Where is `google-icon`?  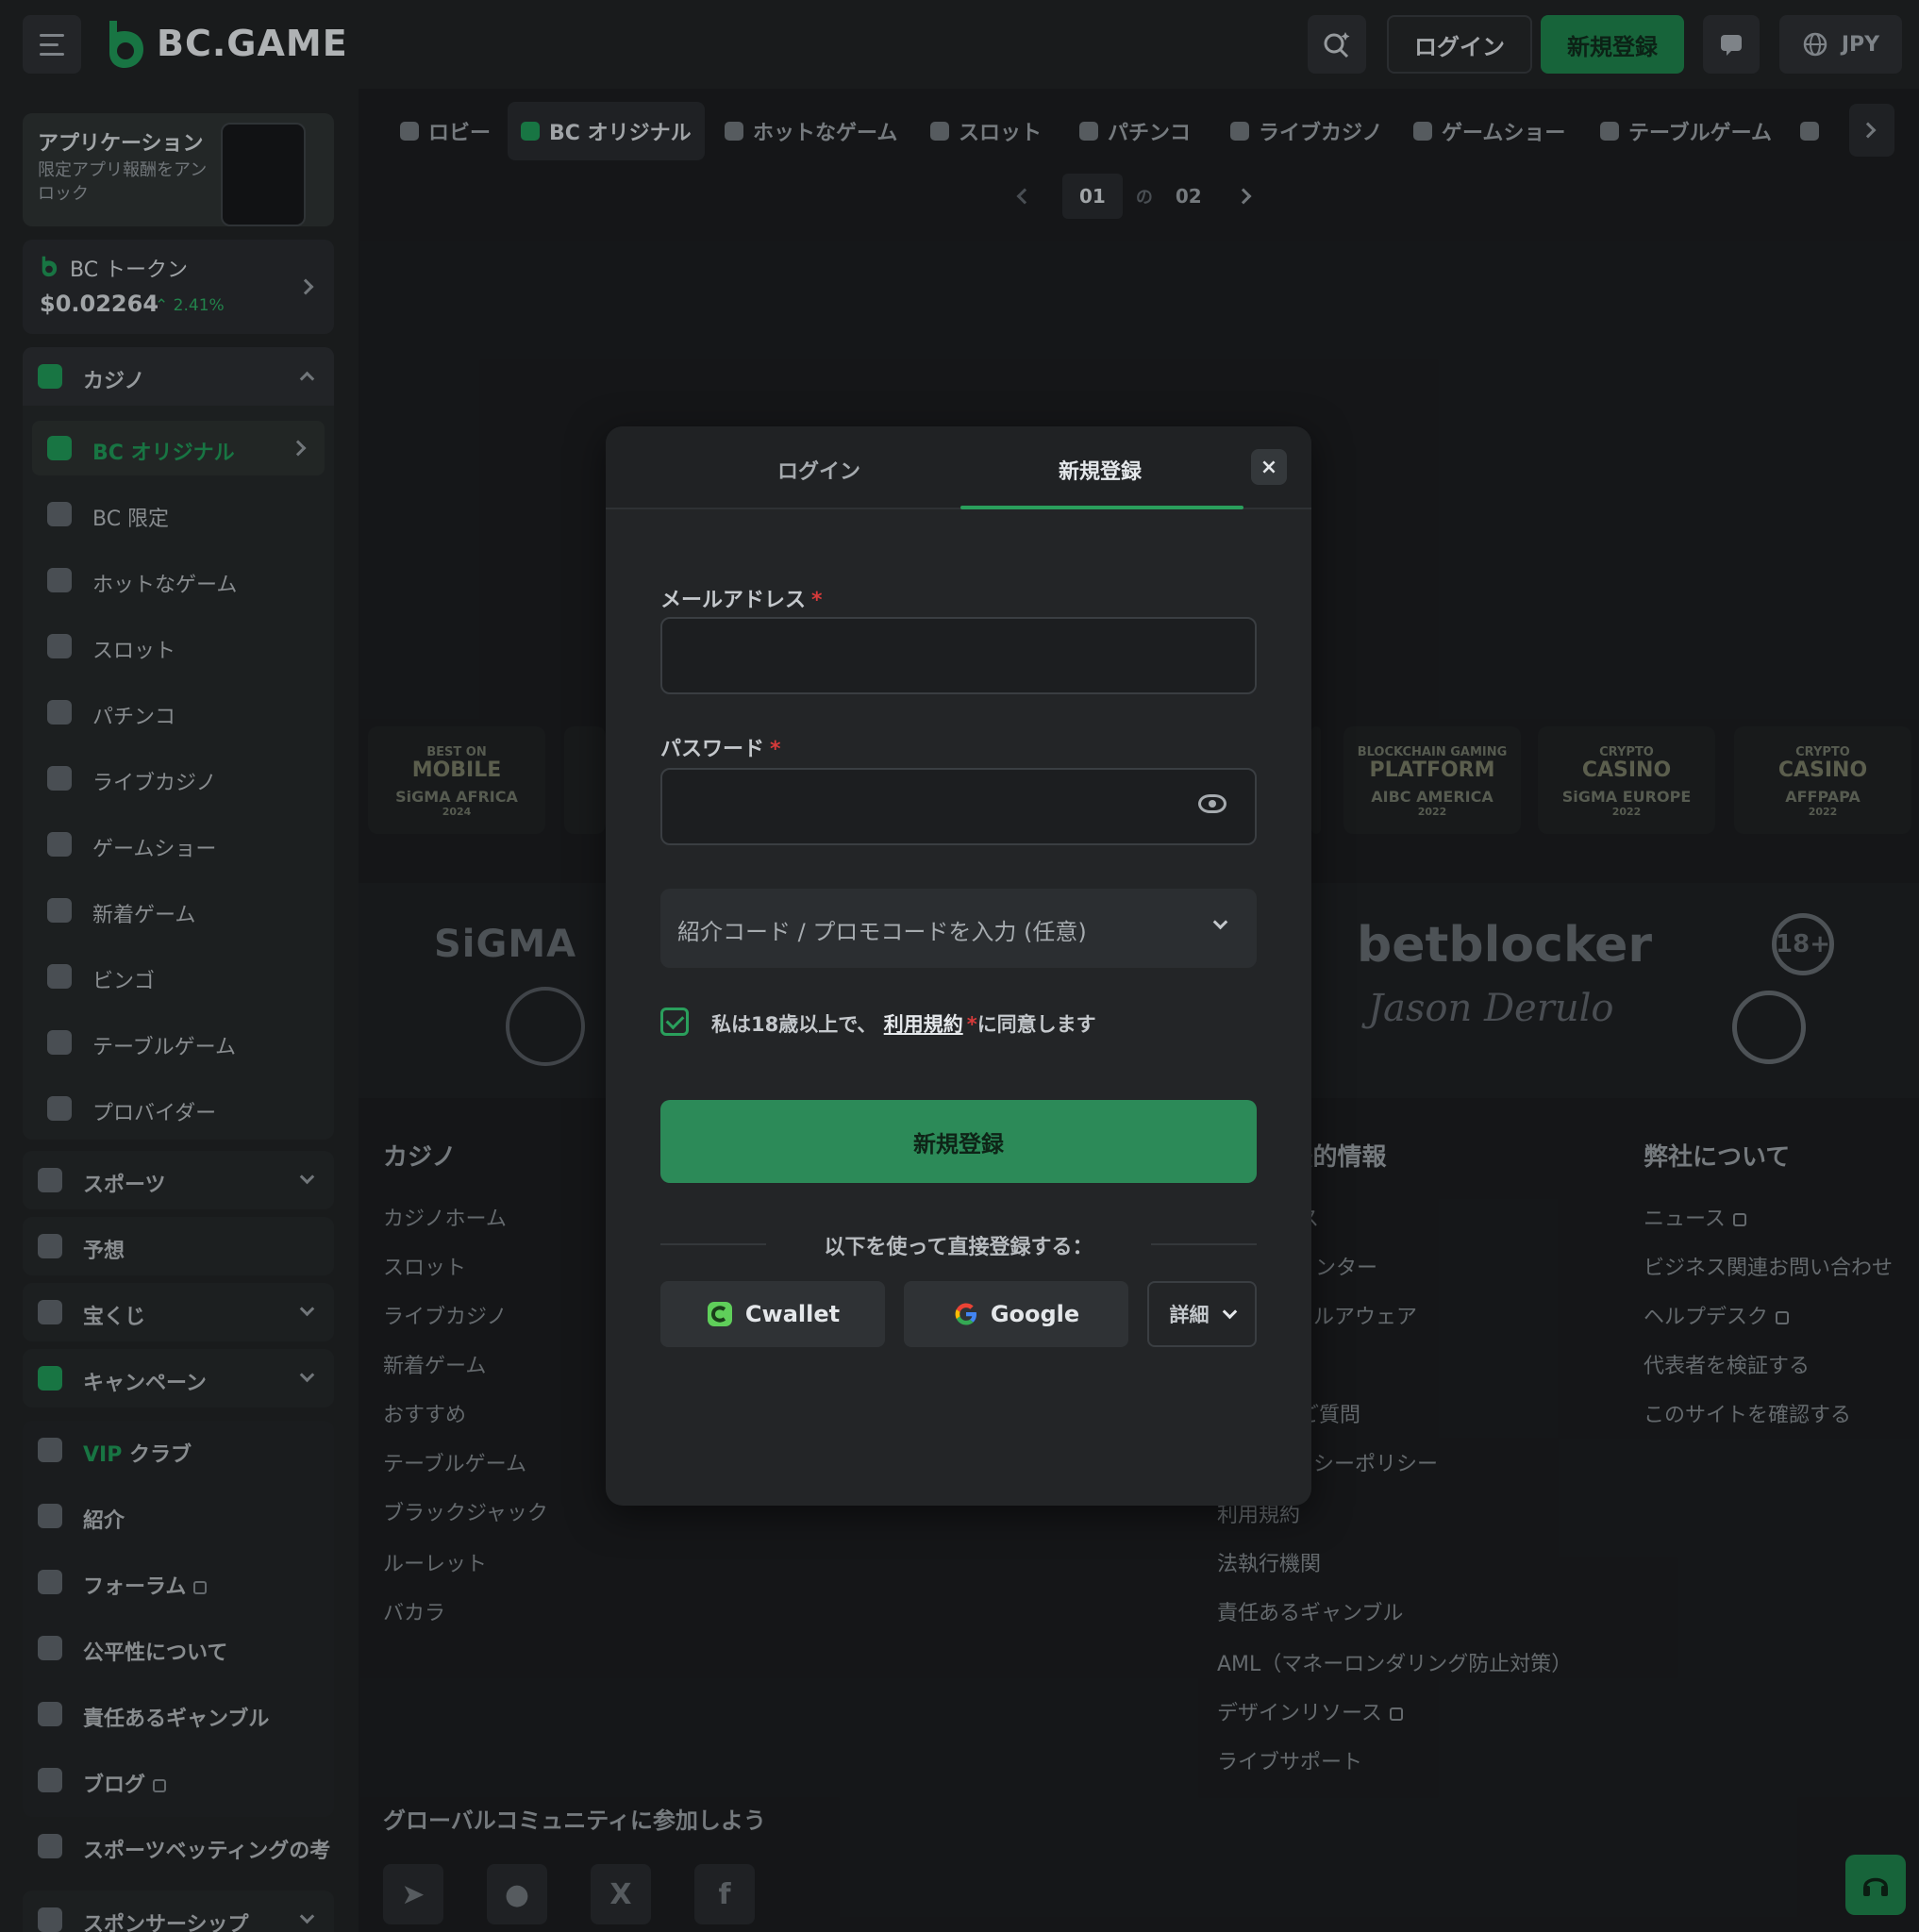
google-icon is located at coordinates (965, 1314).